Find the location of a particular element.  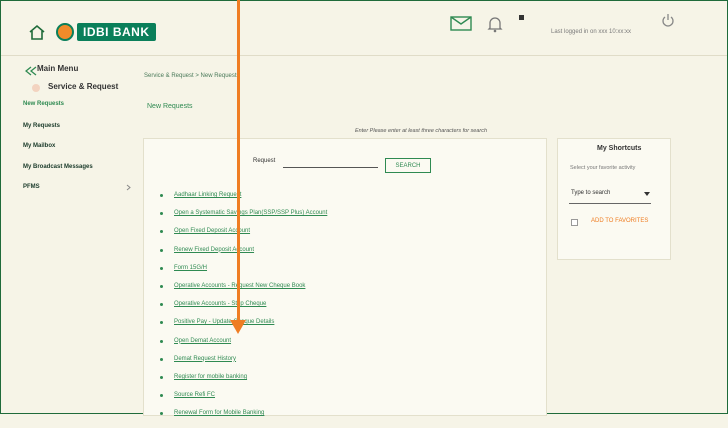

request-link-demat-history: Demat Request History is located at coordinates (242, 365).